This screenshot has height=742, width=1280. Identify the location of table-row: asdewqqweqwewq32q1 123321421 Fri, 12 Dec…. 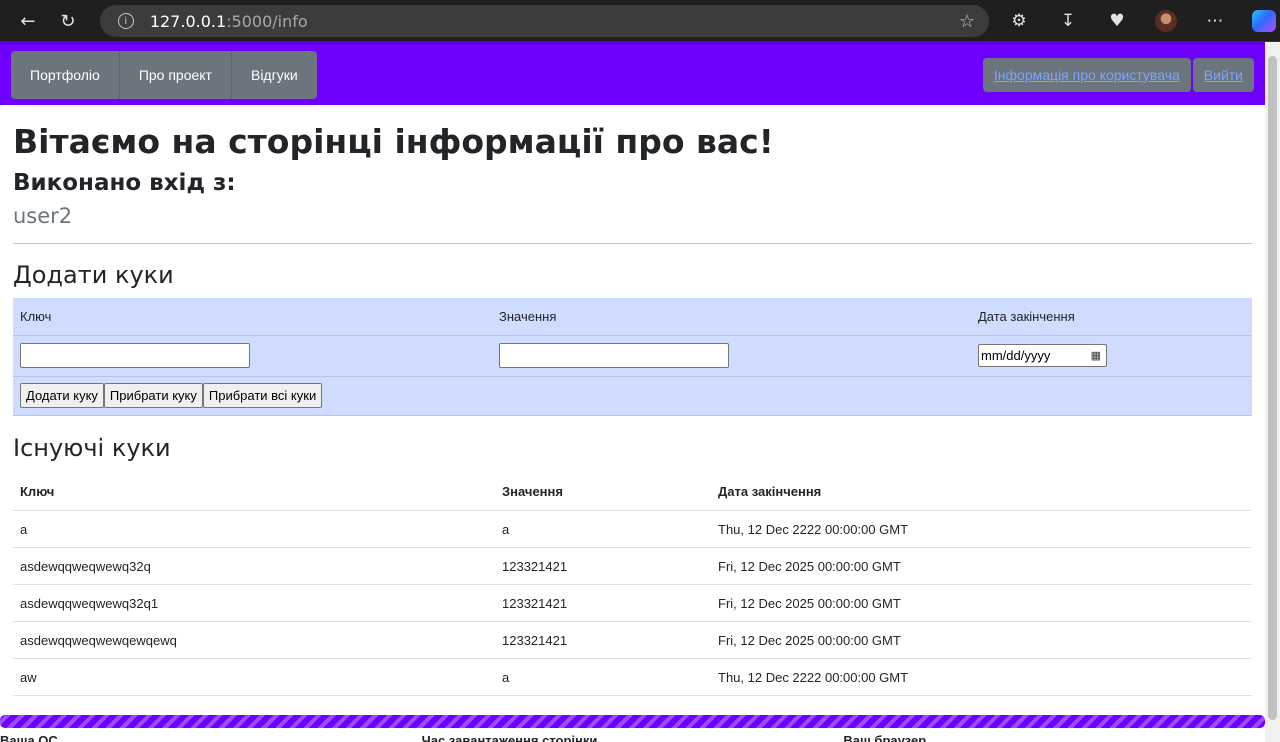
(632, 603).